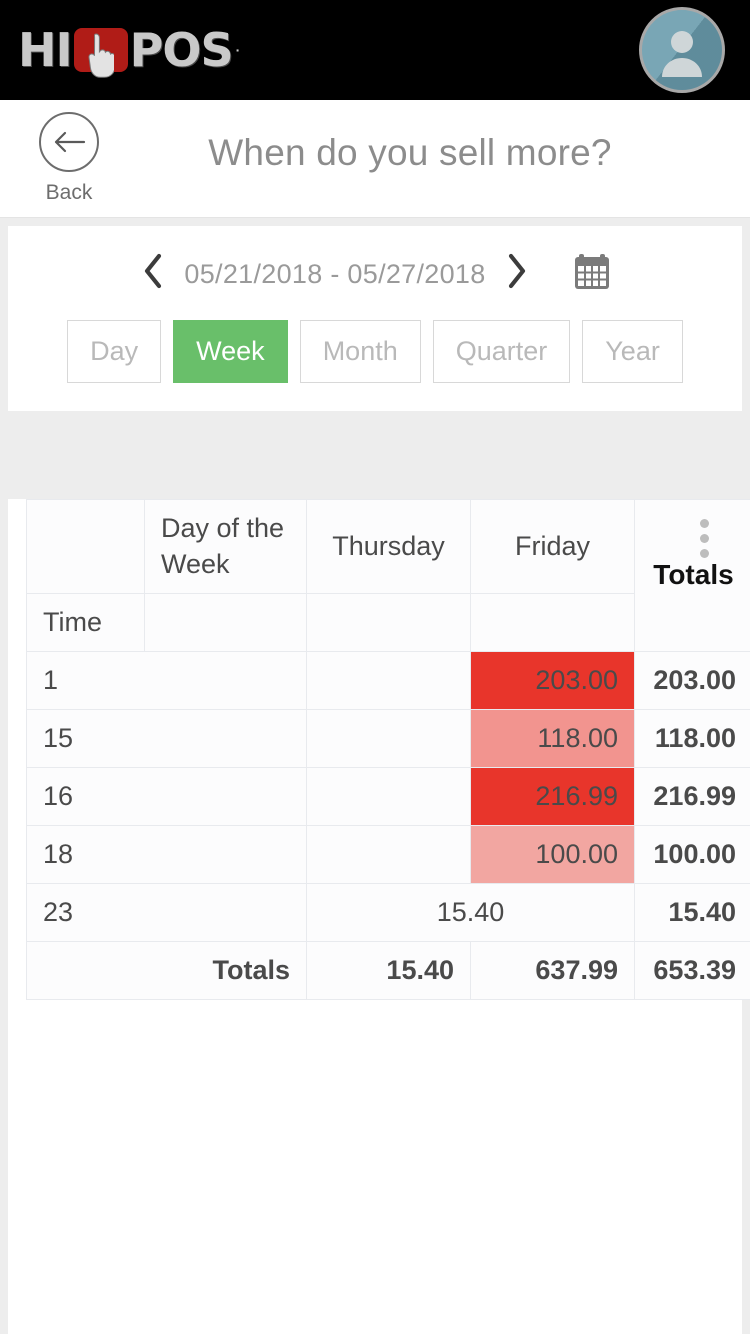 The height and width of the screenshot is (1334, 750). What do you see at coordinates (692, 796) in the screenshot?
I see `cell-row-total: 216.99` at bounding box center [692, 796].